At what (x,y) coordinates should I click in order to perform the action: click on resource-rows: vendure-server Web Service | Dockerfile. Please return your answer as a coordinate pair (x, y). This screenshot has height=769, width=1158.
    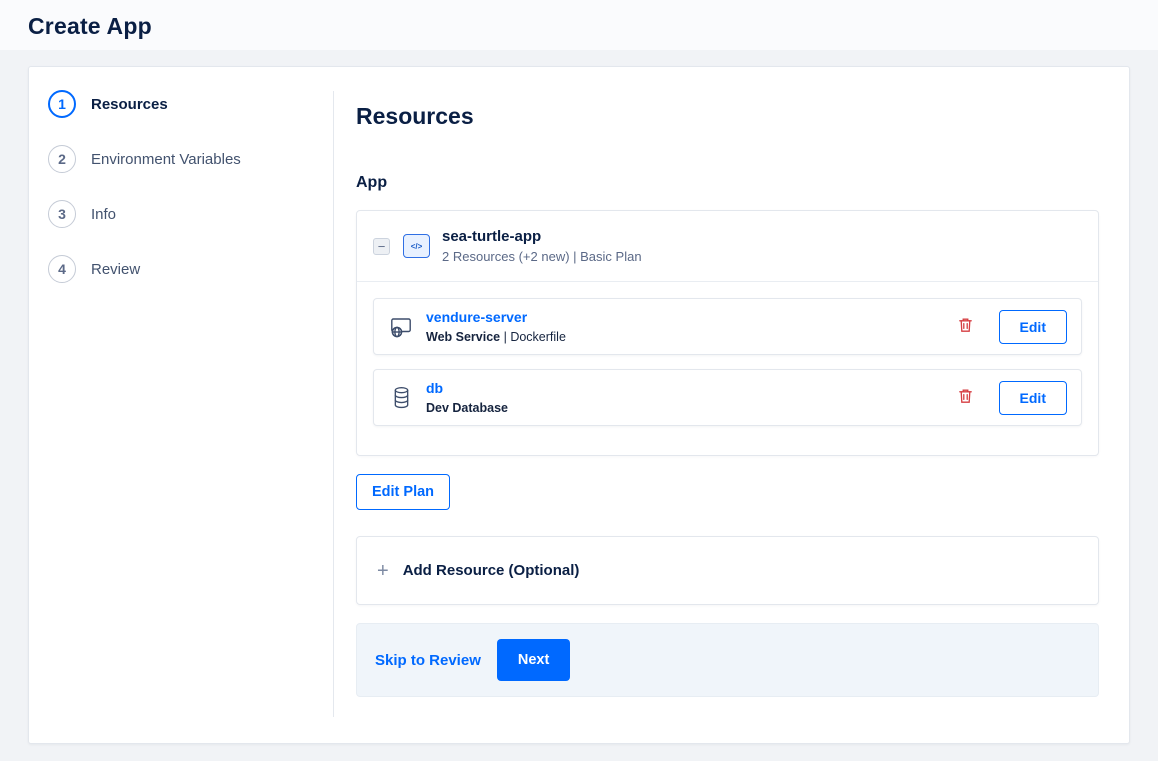
    Looking at the image, I should click on (727, 368).